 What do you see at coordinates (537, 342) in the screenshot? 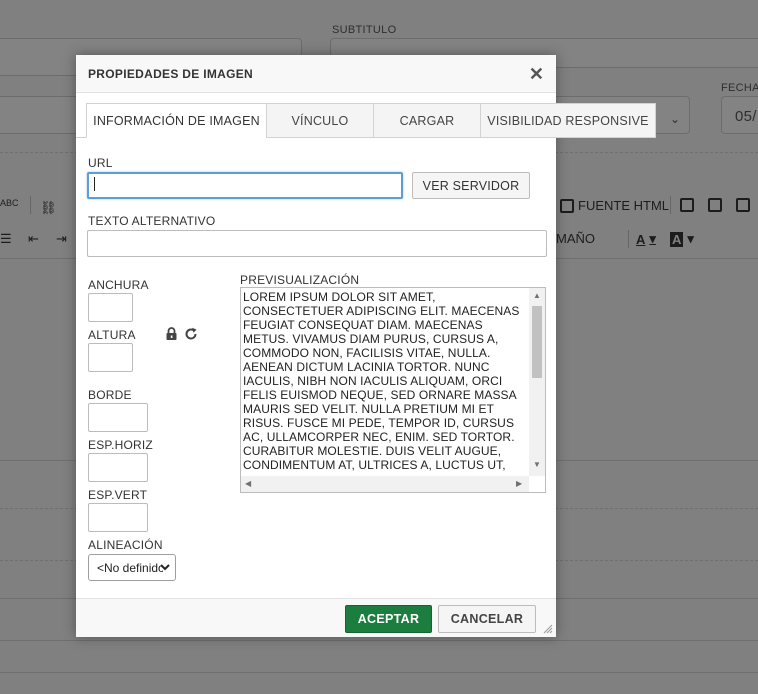
I see `scroll-thumb` at bounding box center [537, 342].